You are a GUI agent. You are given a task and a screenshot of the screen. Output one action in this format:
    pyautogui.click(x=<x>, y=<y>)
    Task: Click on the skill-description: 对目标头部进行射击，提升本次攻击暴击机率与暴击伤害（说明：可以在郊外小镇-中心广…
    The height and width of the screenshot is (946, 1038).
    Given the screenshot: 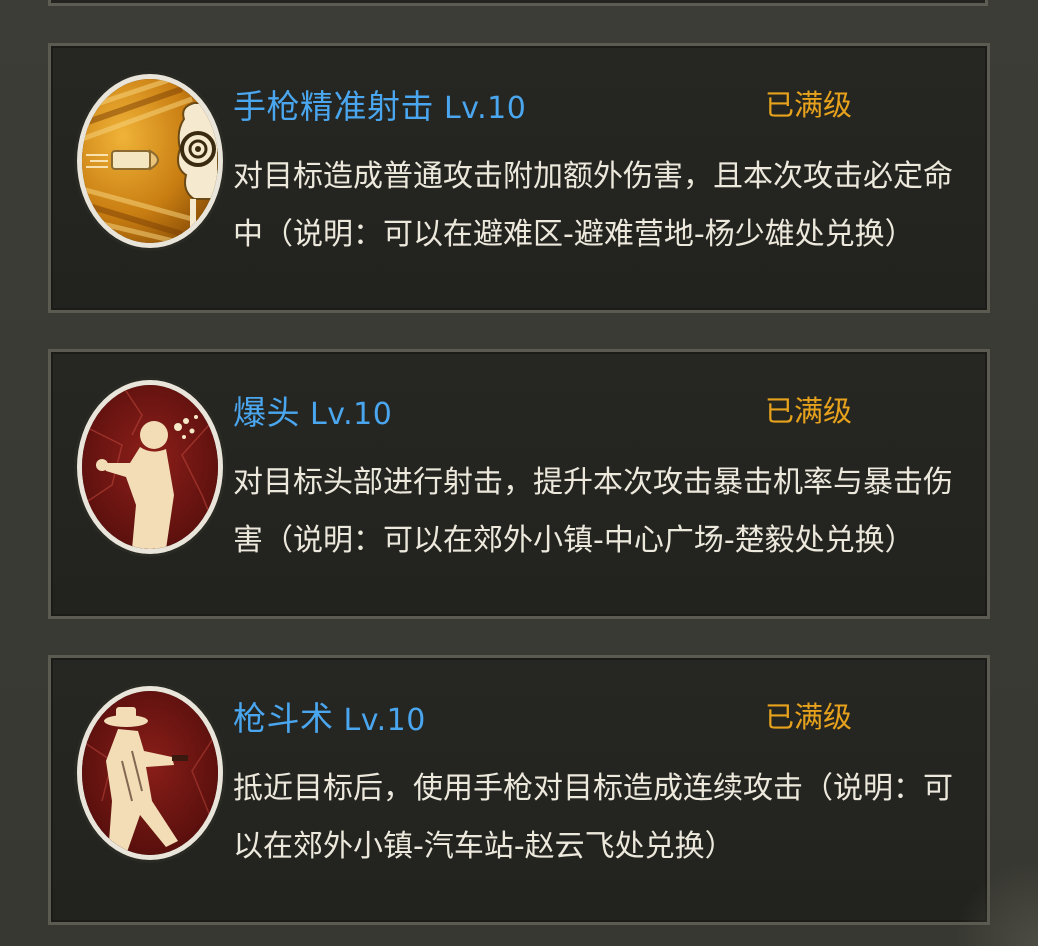 What is the action you would take?
    pyautogui.click(x=593, y=511)
    